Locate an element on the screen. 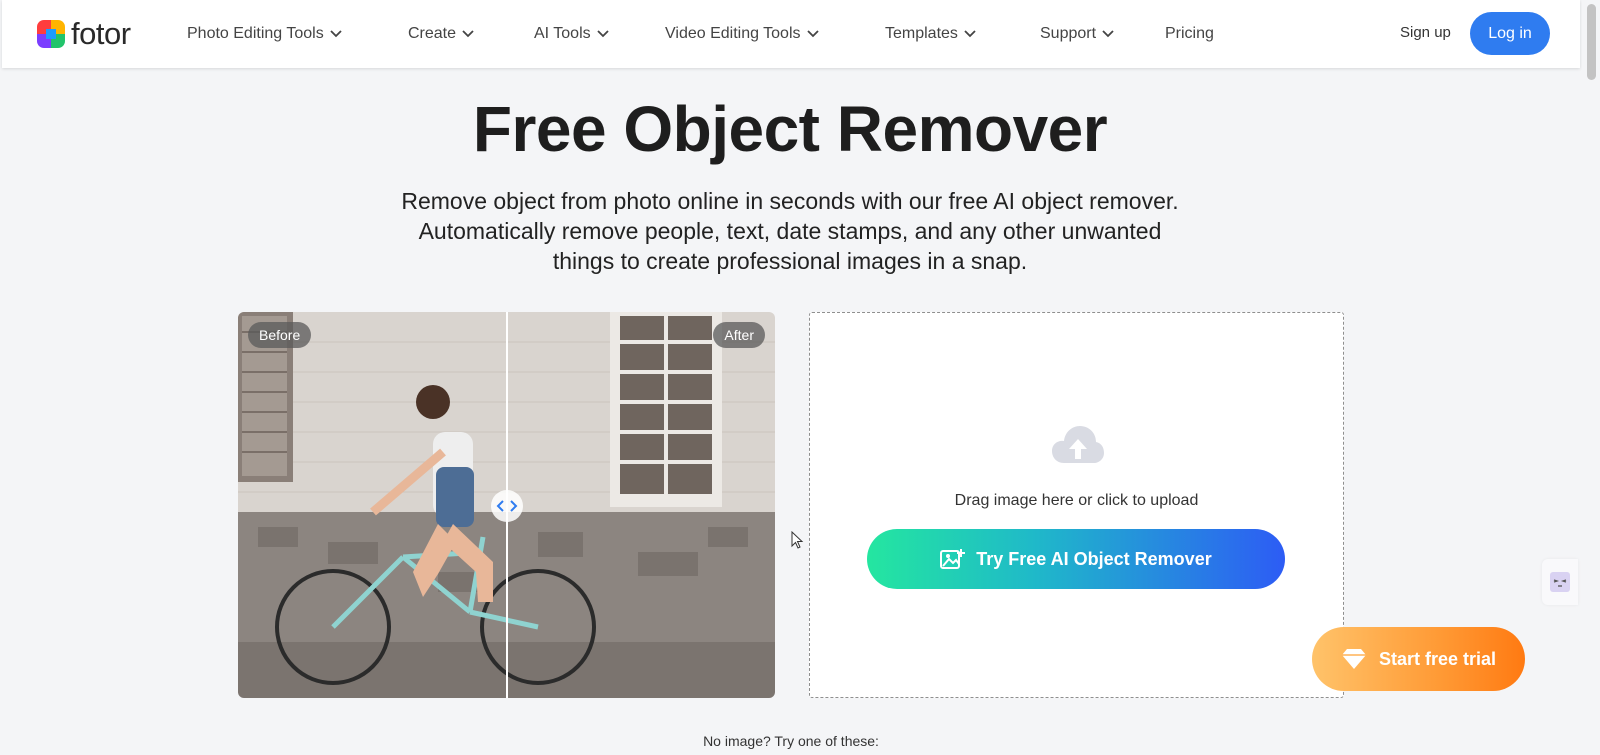  chat-widget is located at coordinates (1560, 582).